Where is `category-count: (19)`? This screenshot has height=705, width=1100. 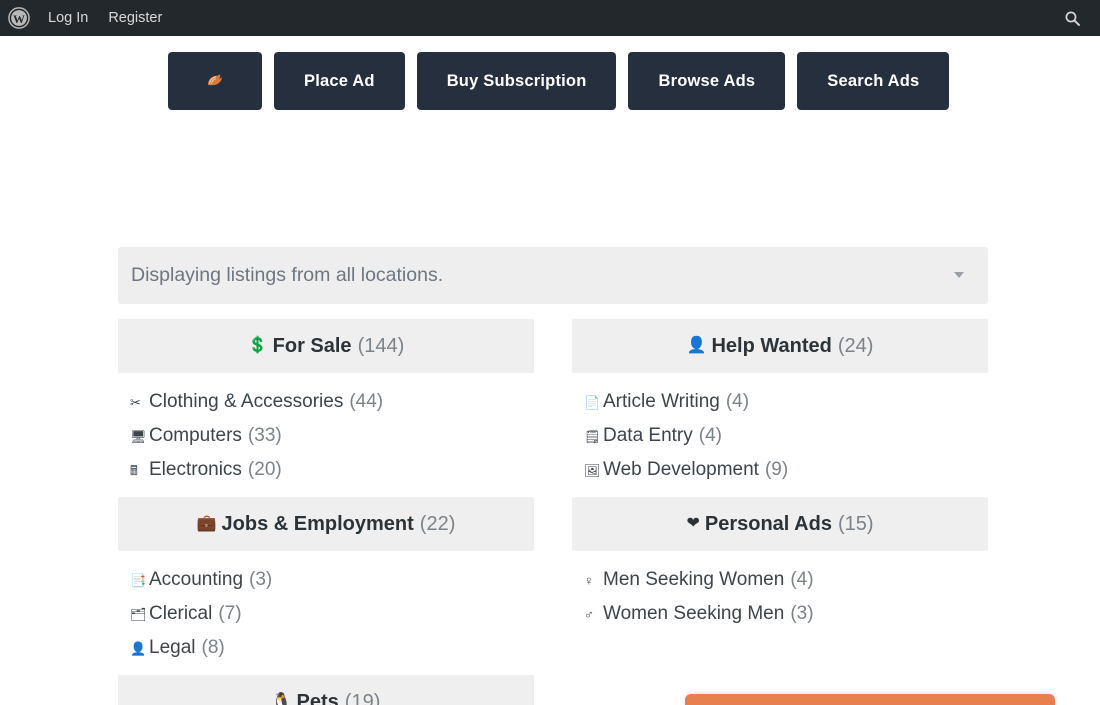 category-count: (19) is located at coordinates (362, 697).